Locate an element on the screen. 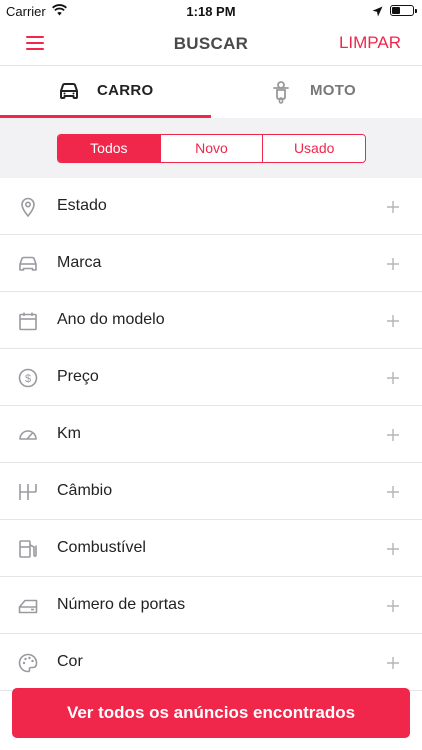  car-door-icon is located at coordinates (28, 606).